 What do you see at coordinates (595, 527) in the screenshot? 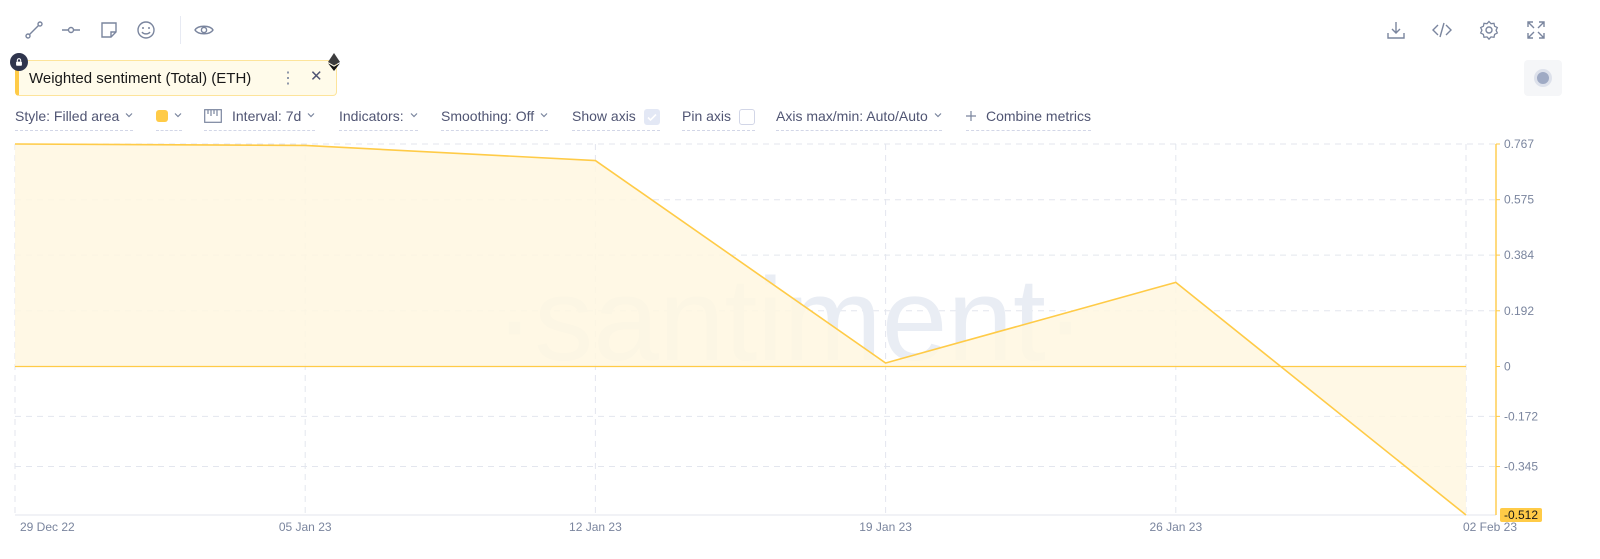
I see `x-tick-label: 12 Jan 23` at bounding box center [595, 527].